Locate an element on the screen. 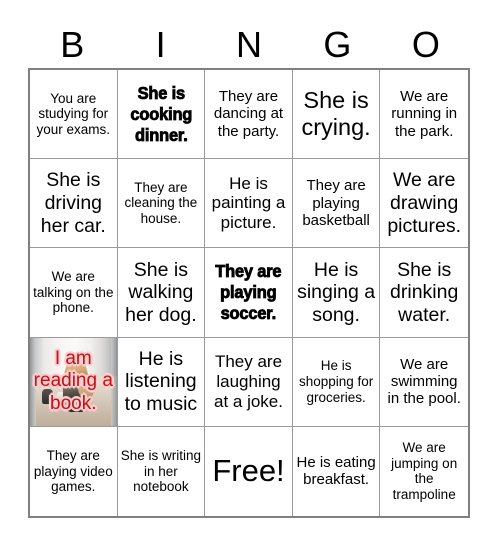 This screenshot has width=500, height=544. bingo-cell-text-i3: She is walking her dog. is located at coordinates (161, 292).